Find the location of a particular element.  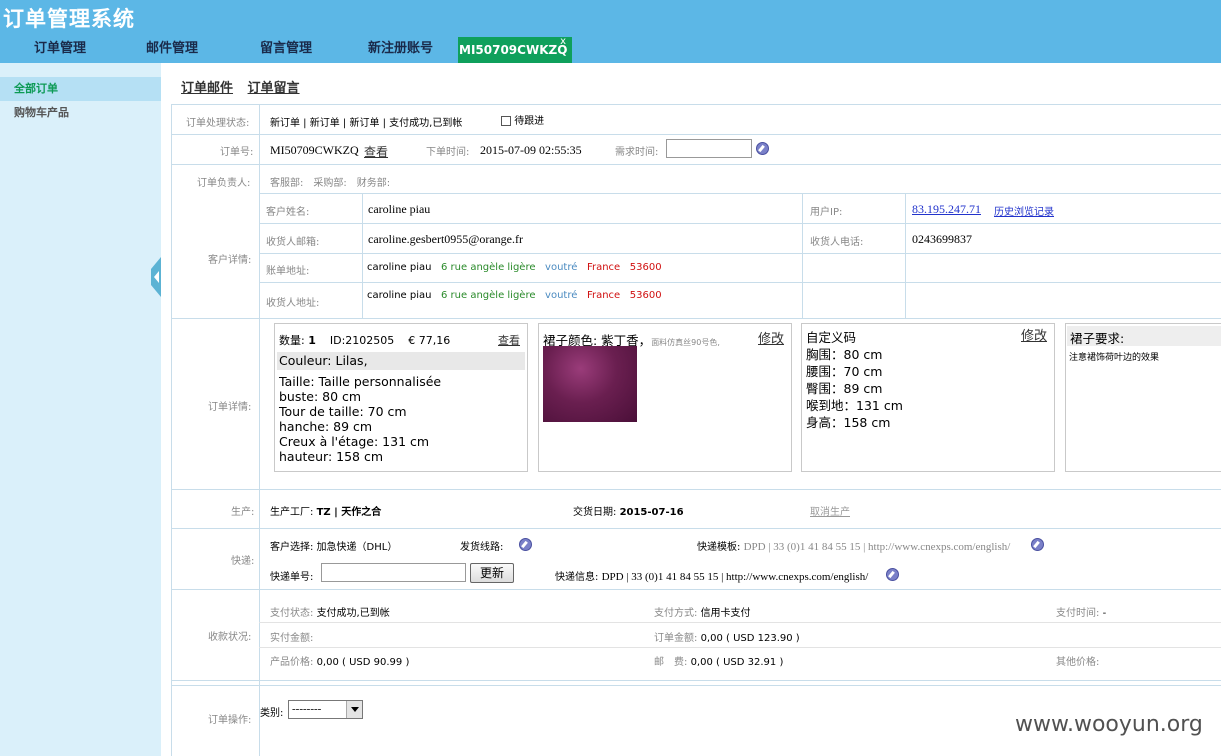

delivery-date: 交货日期: 2015-07-16 is located at coordinates (628, 510).